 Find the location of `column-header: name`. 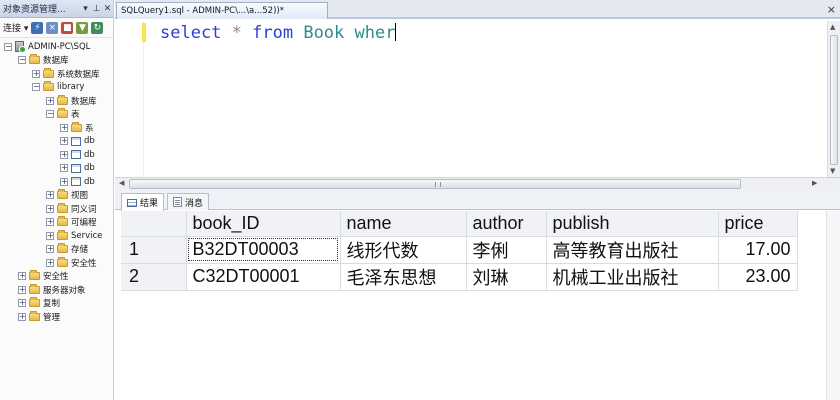

column-header: name is located at coordinates (403, 224).